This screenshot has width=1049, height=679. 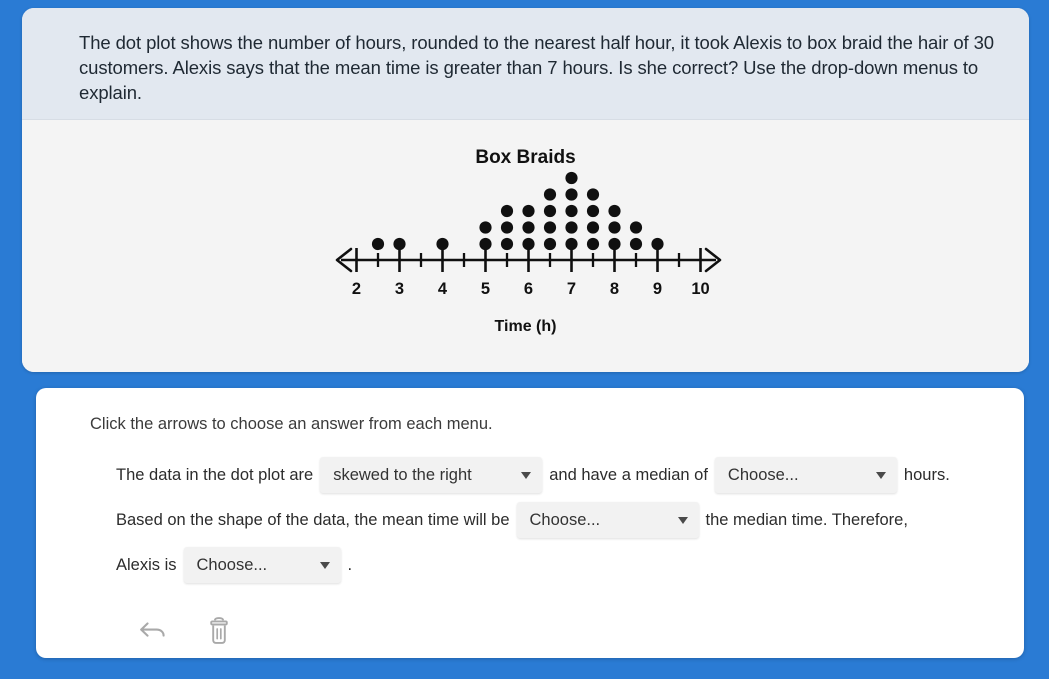 What do you see at coordinates (402, 474) in the screenshot?
I see `shape-dropdown-value: skewed to the right` at bounding box center [402, 474].